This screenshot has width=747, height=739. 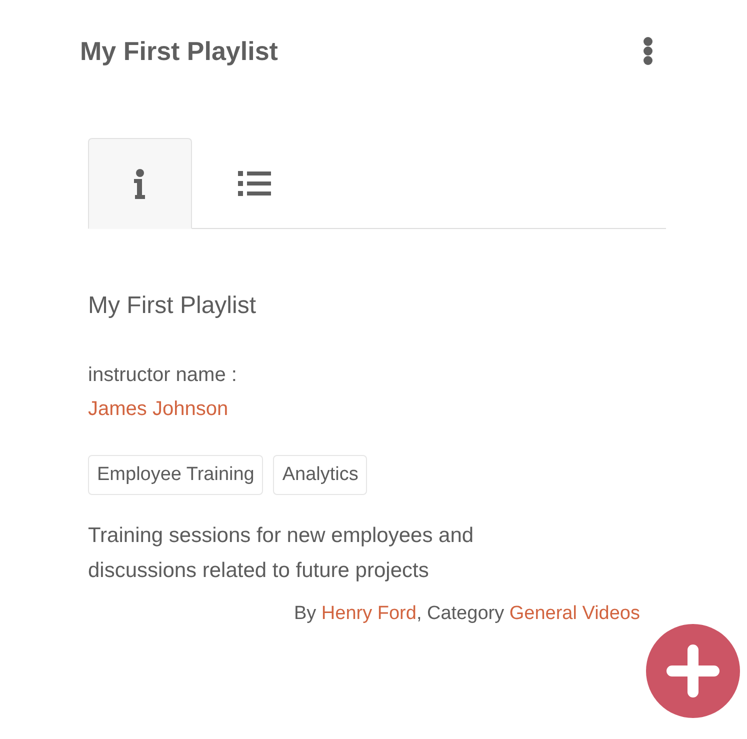 I want to click on info-icon, so click(x=140, y=183).